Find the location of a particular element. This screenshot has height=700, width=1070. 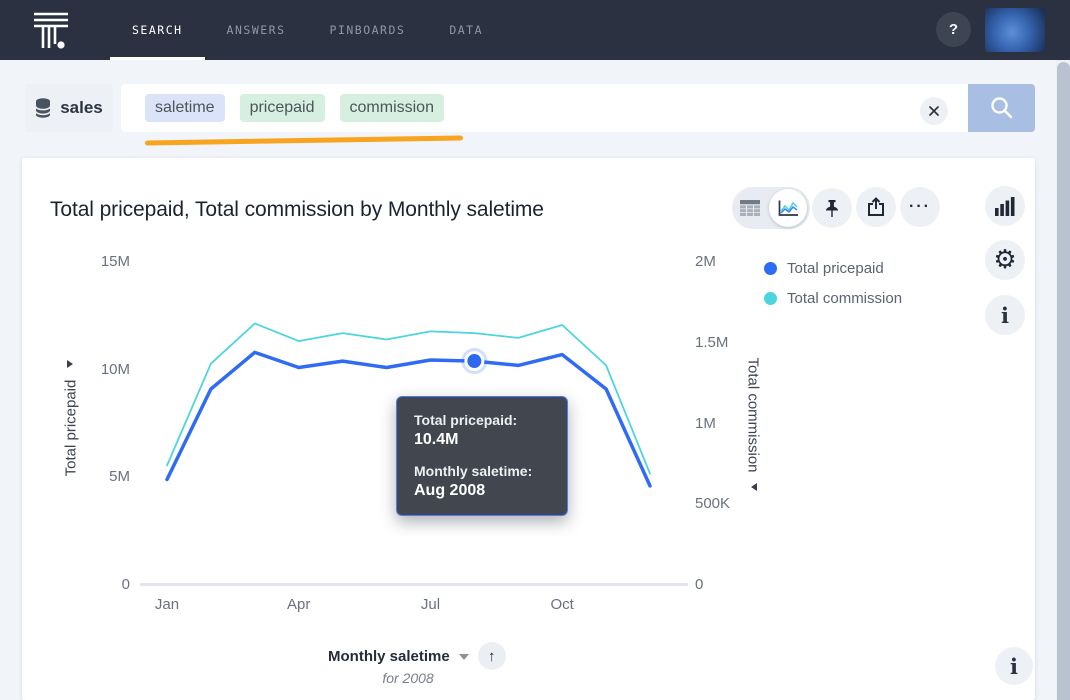

highlighted-point-ring is located at coordinates (474, 361).